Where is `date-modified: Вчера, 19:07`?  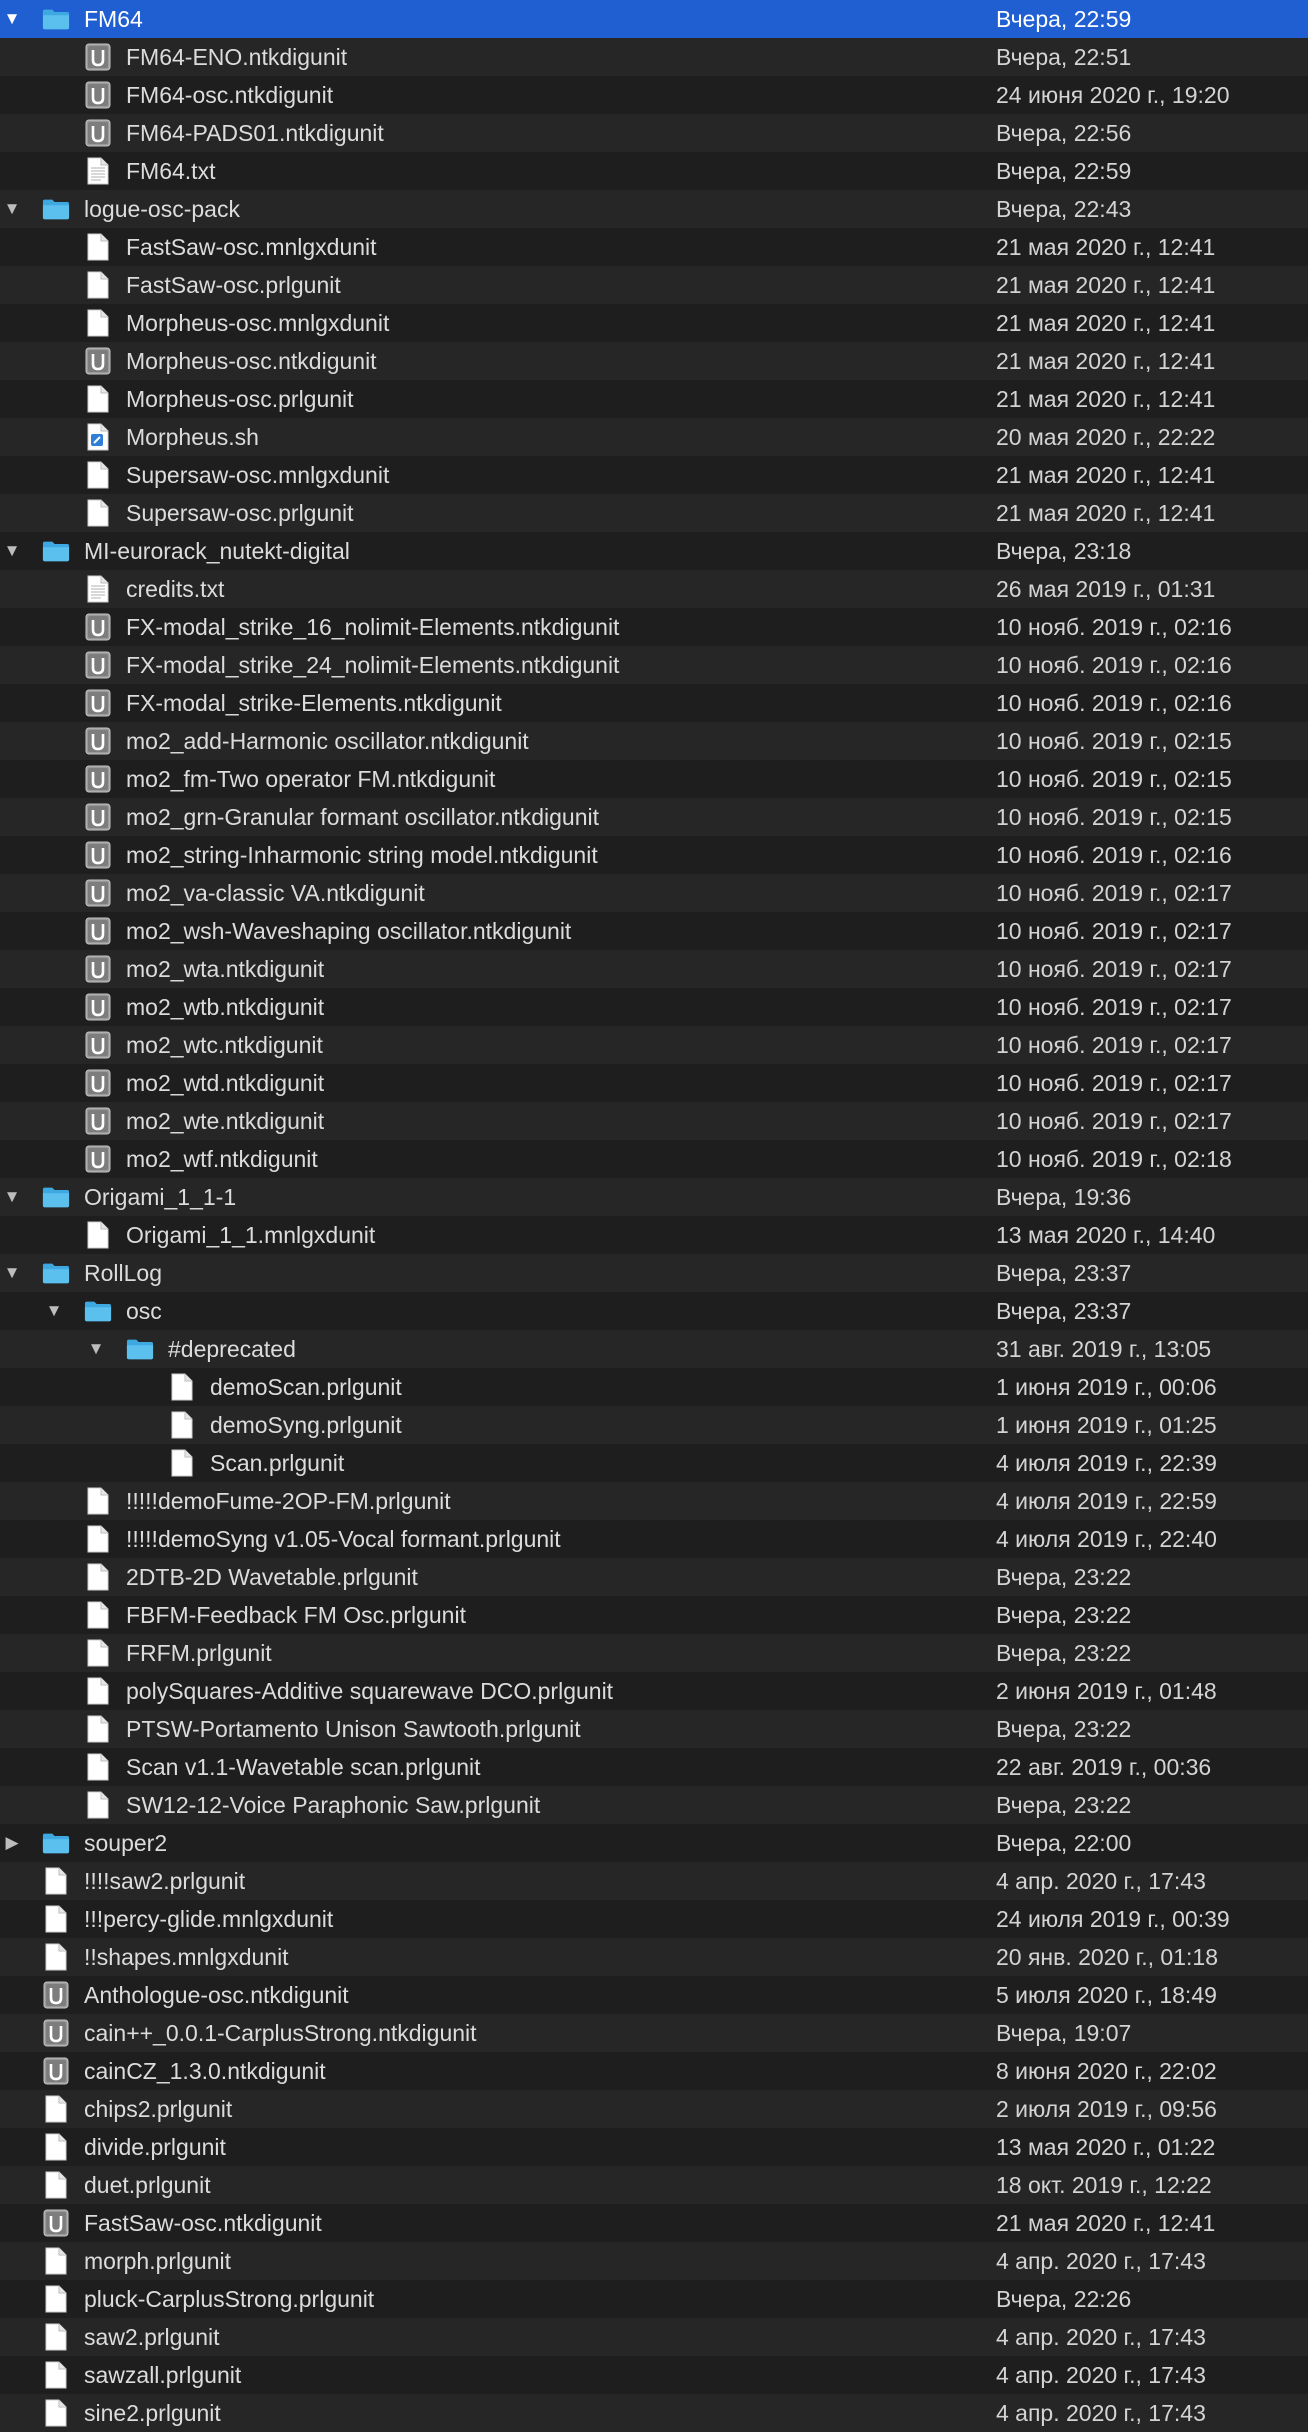 date-modified: Вчера, 19:07 is located at coordinates (1064, 2033).